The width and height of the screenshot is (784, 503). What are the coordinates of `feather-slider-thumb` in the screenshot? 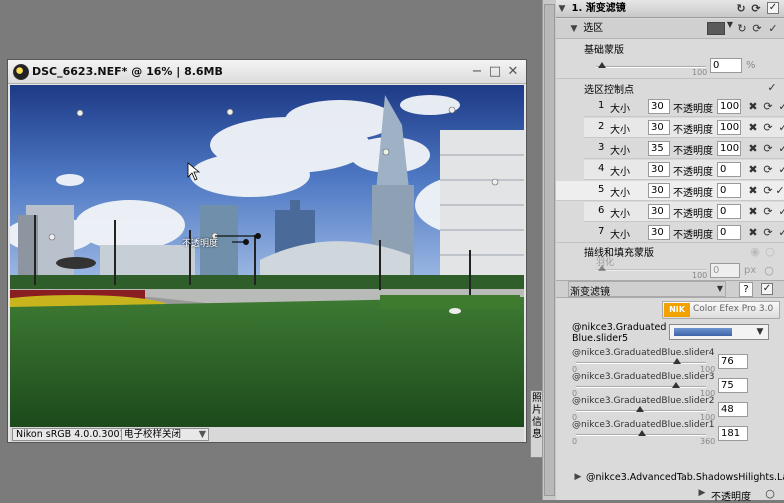 It's located at (602, 268).